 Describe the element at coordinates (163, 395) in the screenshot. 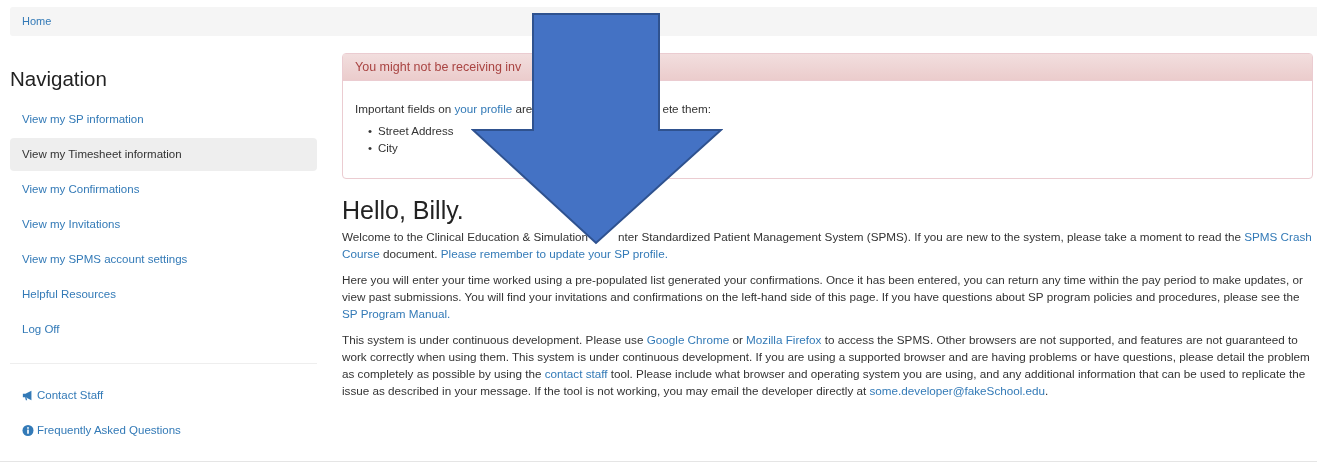

I see `sidebar-link: Contact Staff` at that location.